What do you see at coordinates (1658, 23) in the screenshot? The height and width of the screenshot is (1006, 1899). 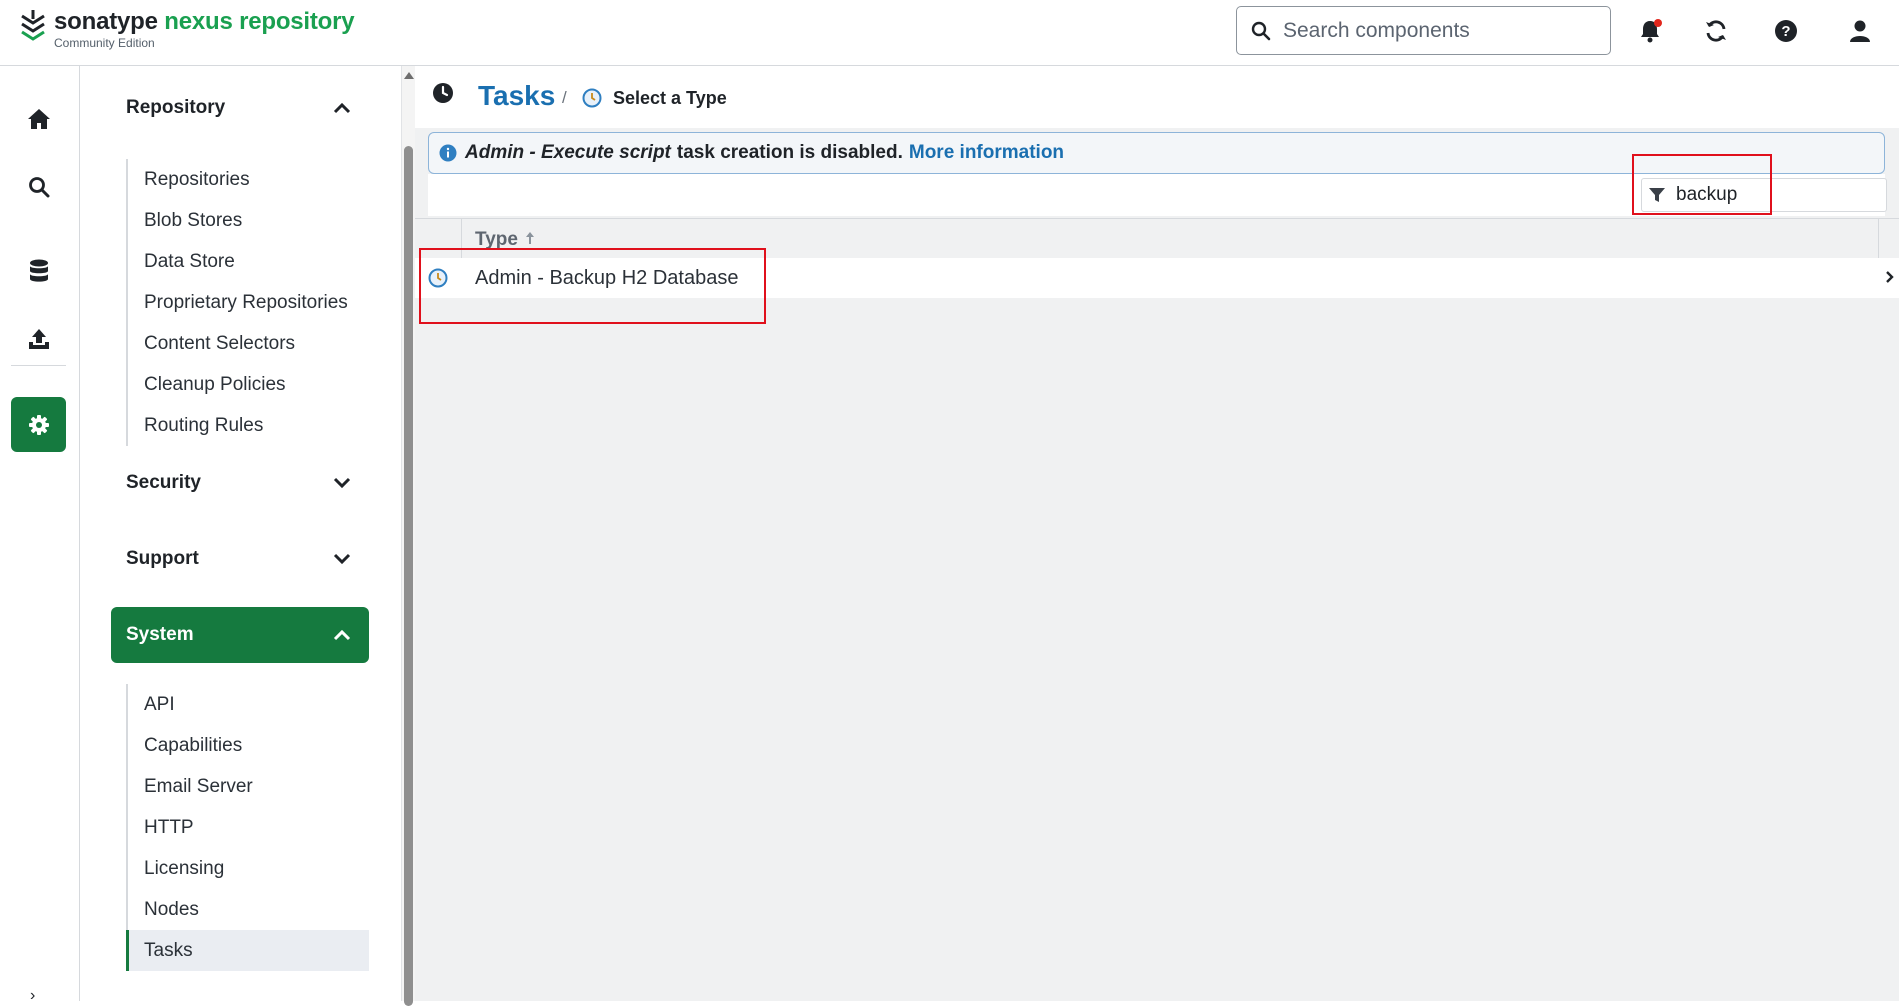 I see `notification-badge` at bounding box center [1658, 23].